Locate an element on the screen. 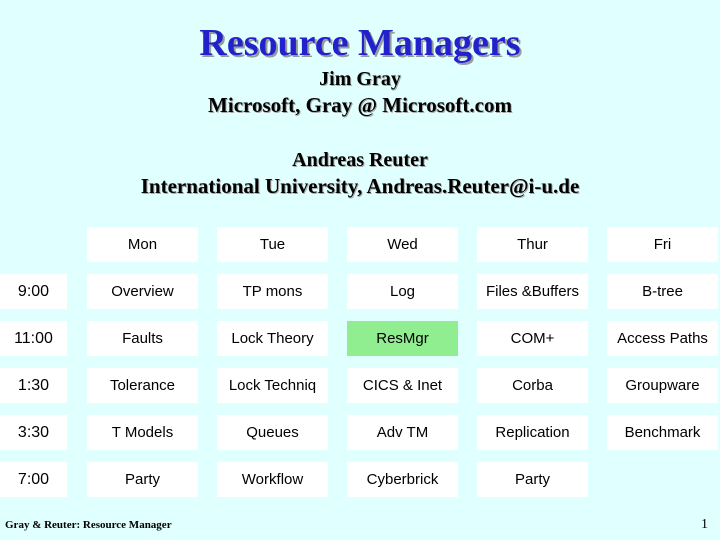 The height and width of the screenshot is (540, 720). session-cell: TP mons is located at coordinates (272, 291).